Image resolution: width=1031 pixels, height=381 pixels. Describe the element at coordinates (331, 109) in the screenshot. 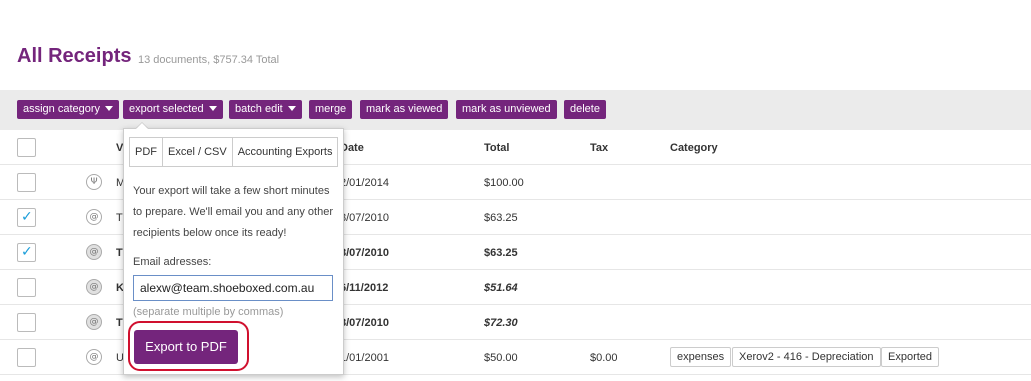

I see `merge-button: merge` at that location.